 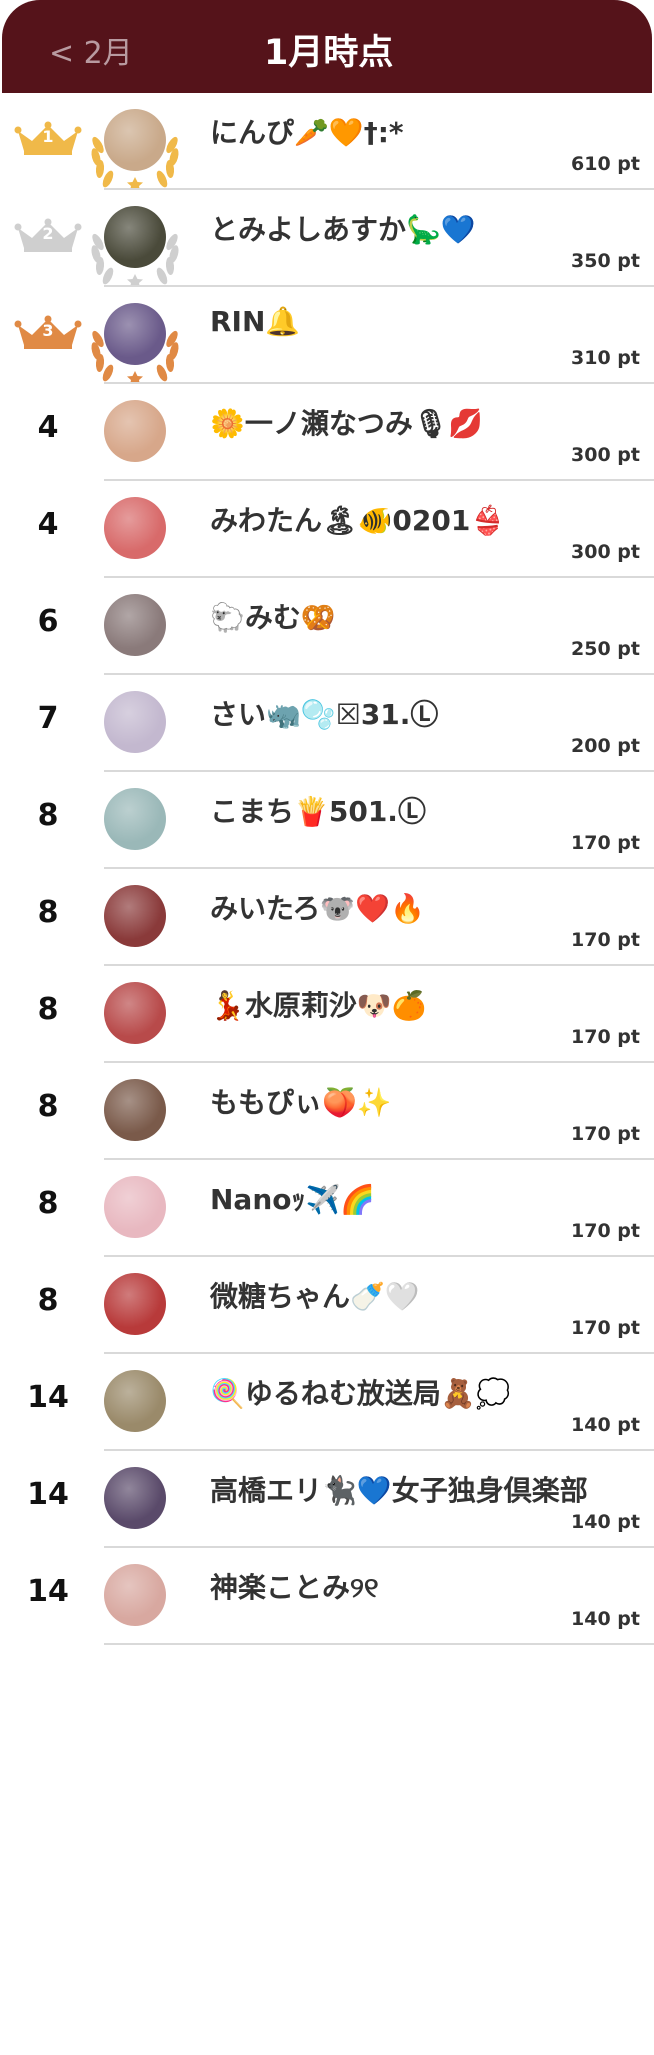 I want to click on streamer-name: 高橋エリ🐈‍⬛💙女子独身倶楽部, so click(x=399, y=1489).